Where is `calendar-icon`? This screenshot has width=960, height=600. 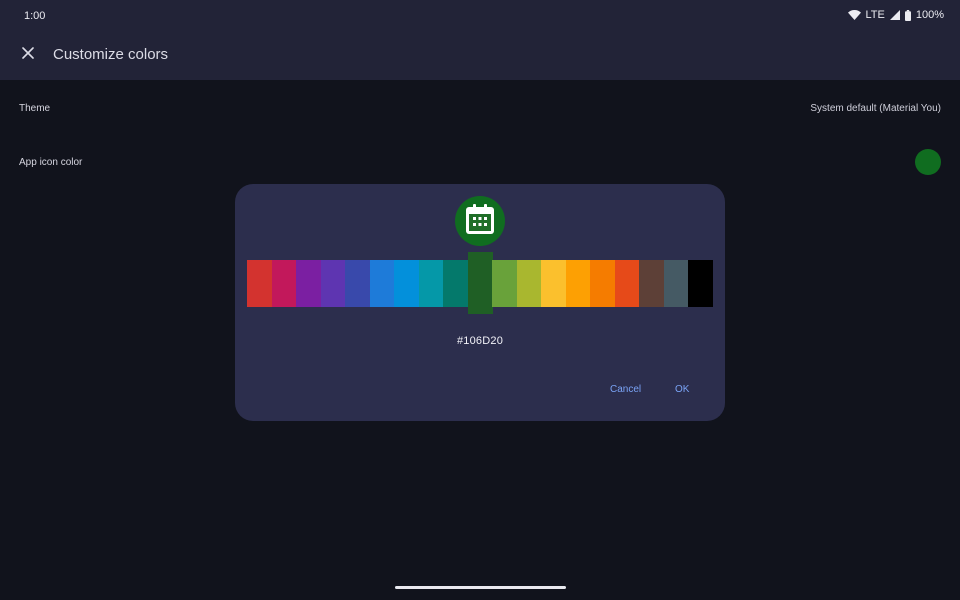
calendar-icon is located at coordinates (480, 221).